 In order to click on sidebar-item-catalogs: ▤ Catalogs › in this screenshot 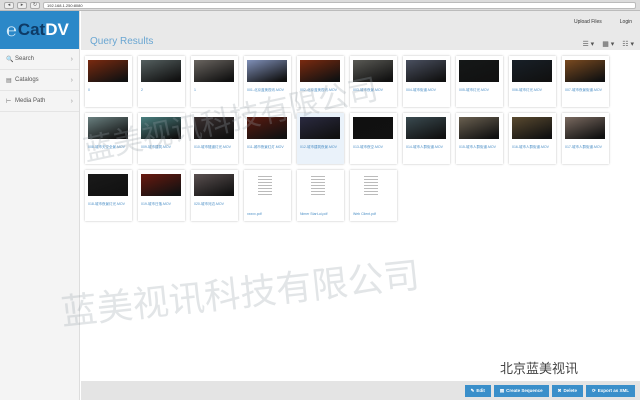, I will do `click(39, 80)`.